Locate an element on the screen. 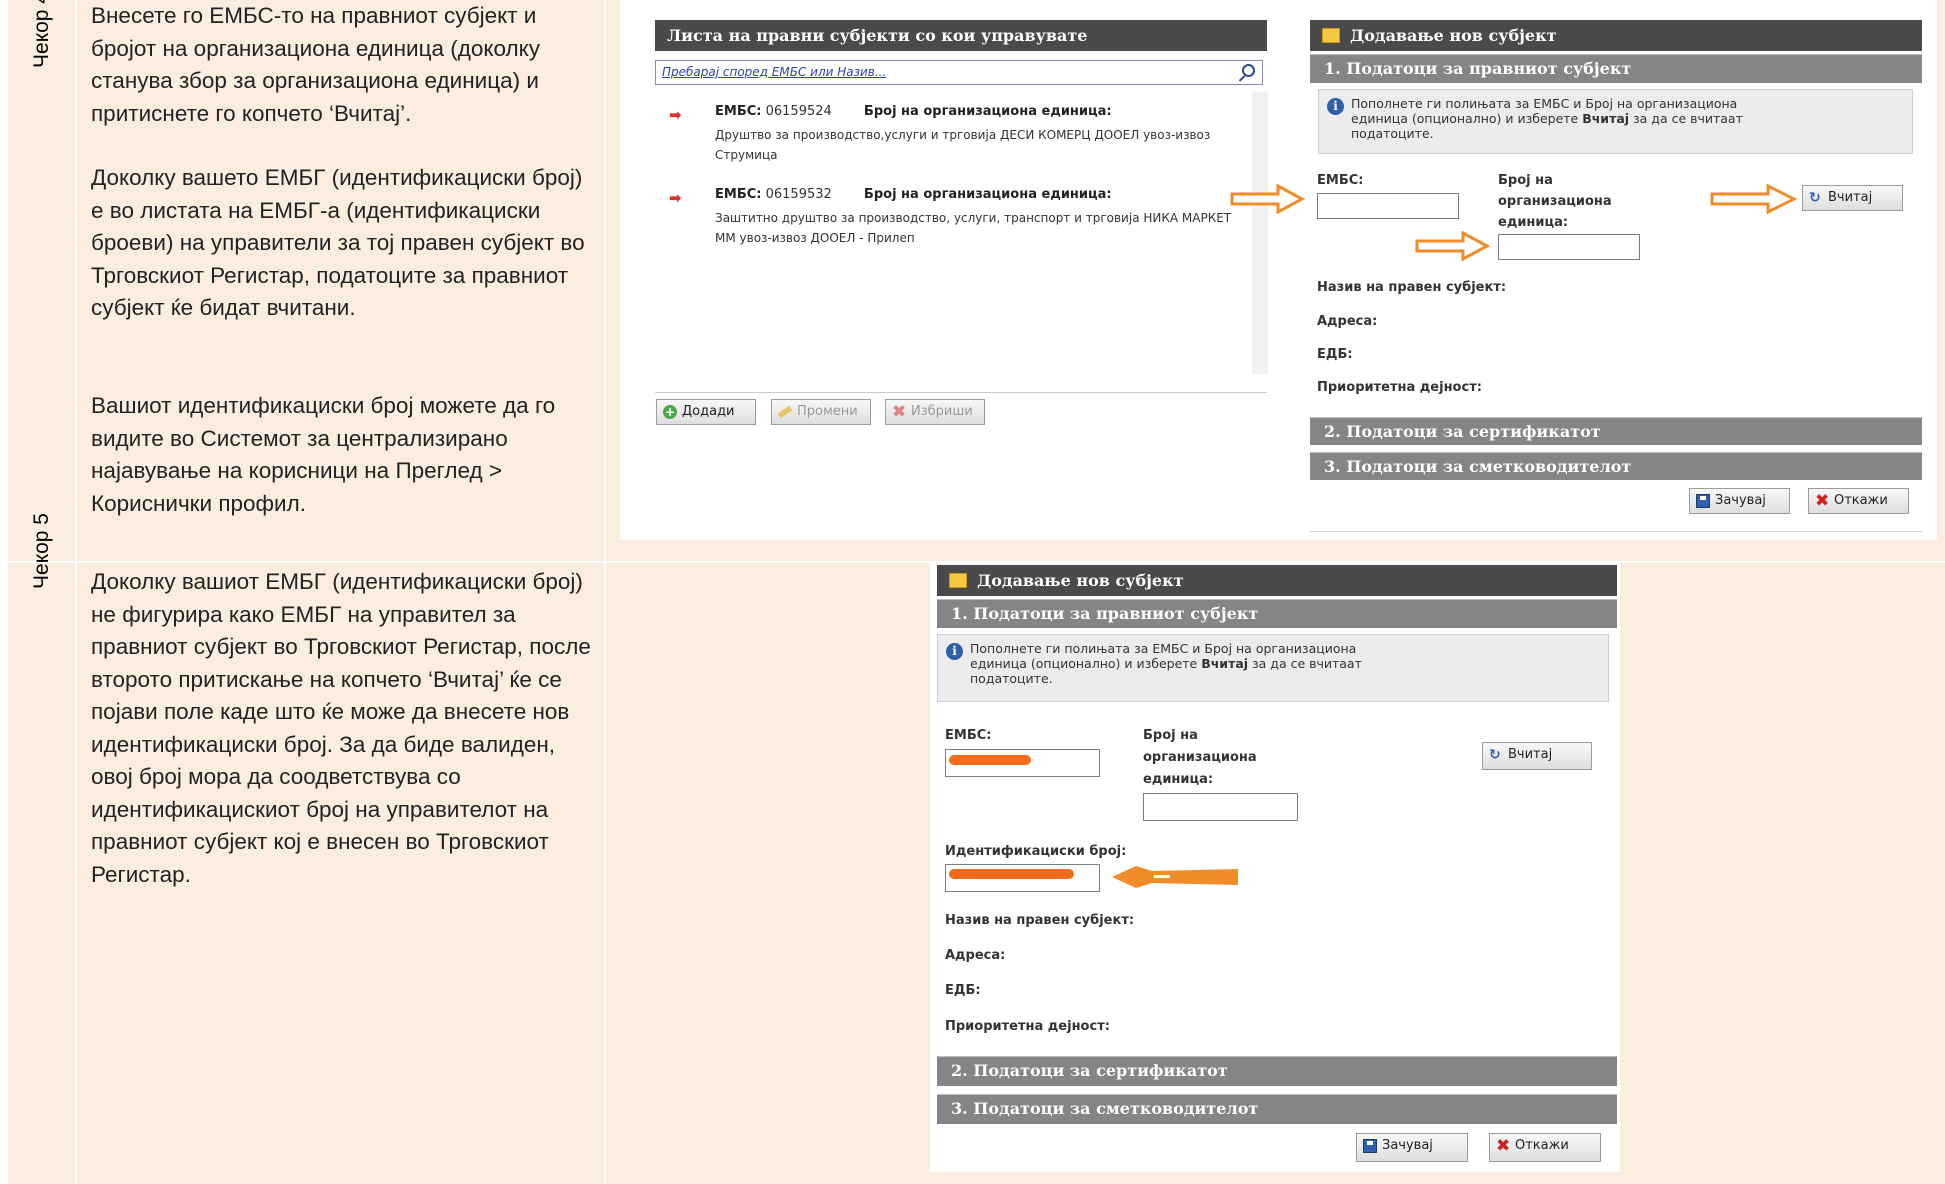 The width and height of the screenshot is (1945, 1184). step-4-label: Чекор 4 is located at coordinates (41, 34).